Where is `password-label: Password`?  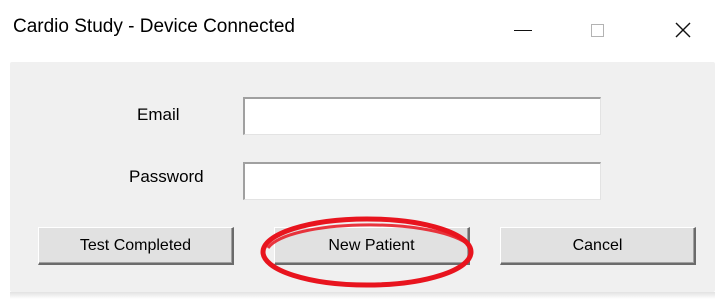 password-label: Password is located at coordinates (166, 176).